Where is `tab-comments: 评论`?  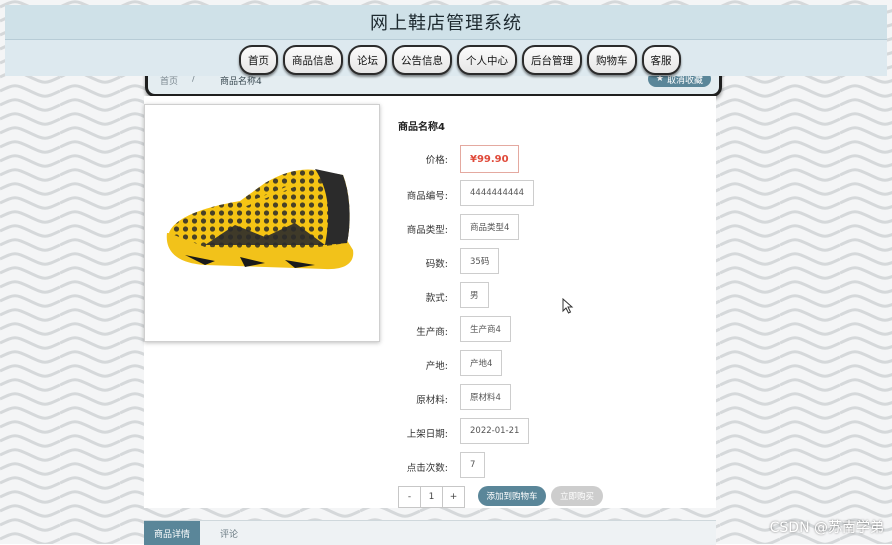 tab-comments: 评论 is located at coordinates (229, 533).